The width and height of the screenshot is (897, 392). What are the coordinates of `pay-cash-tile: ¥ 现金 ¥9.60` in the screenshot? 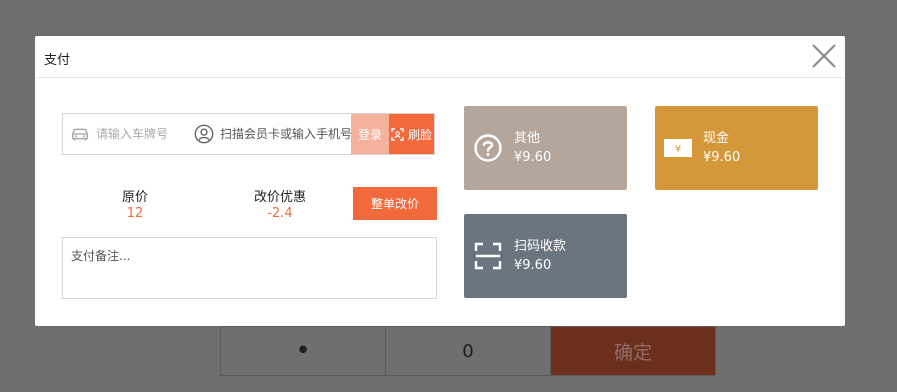 It's located at (736, 148).